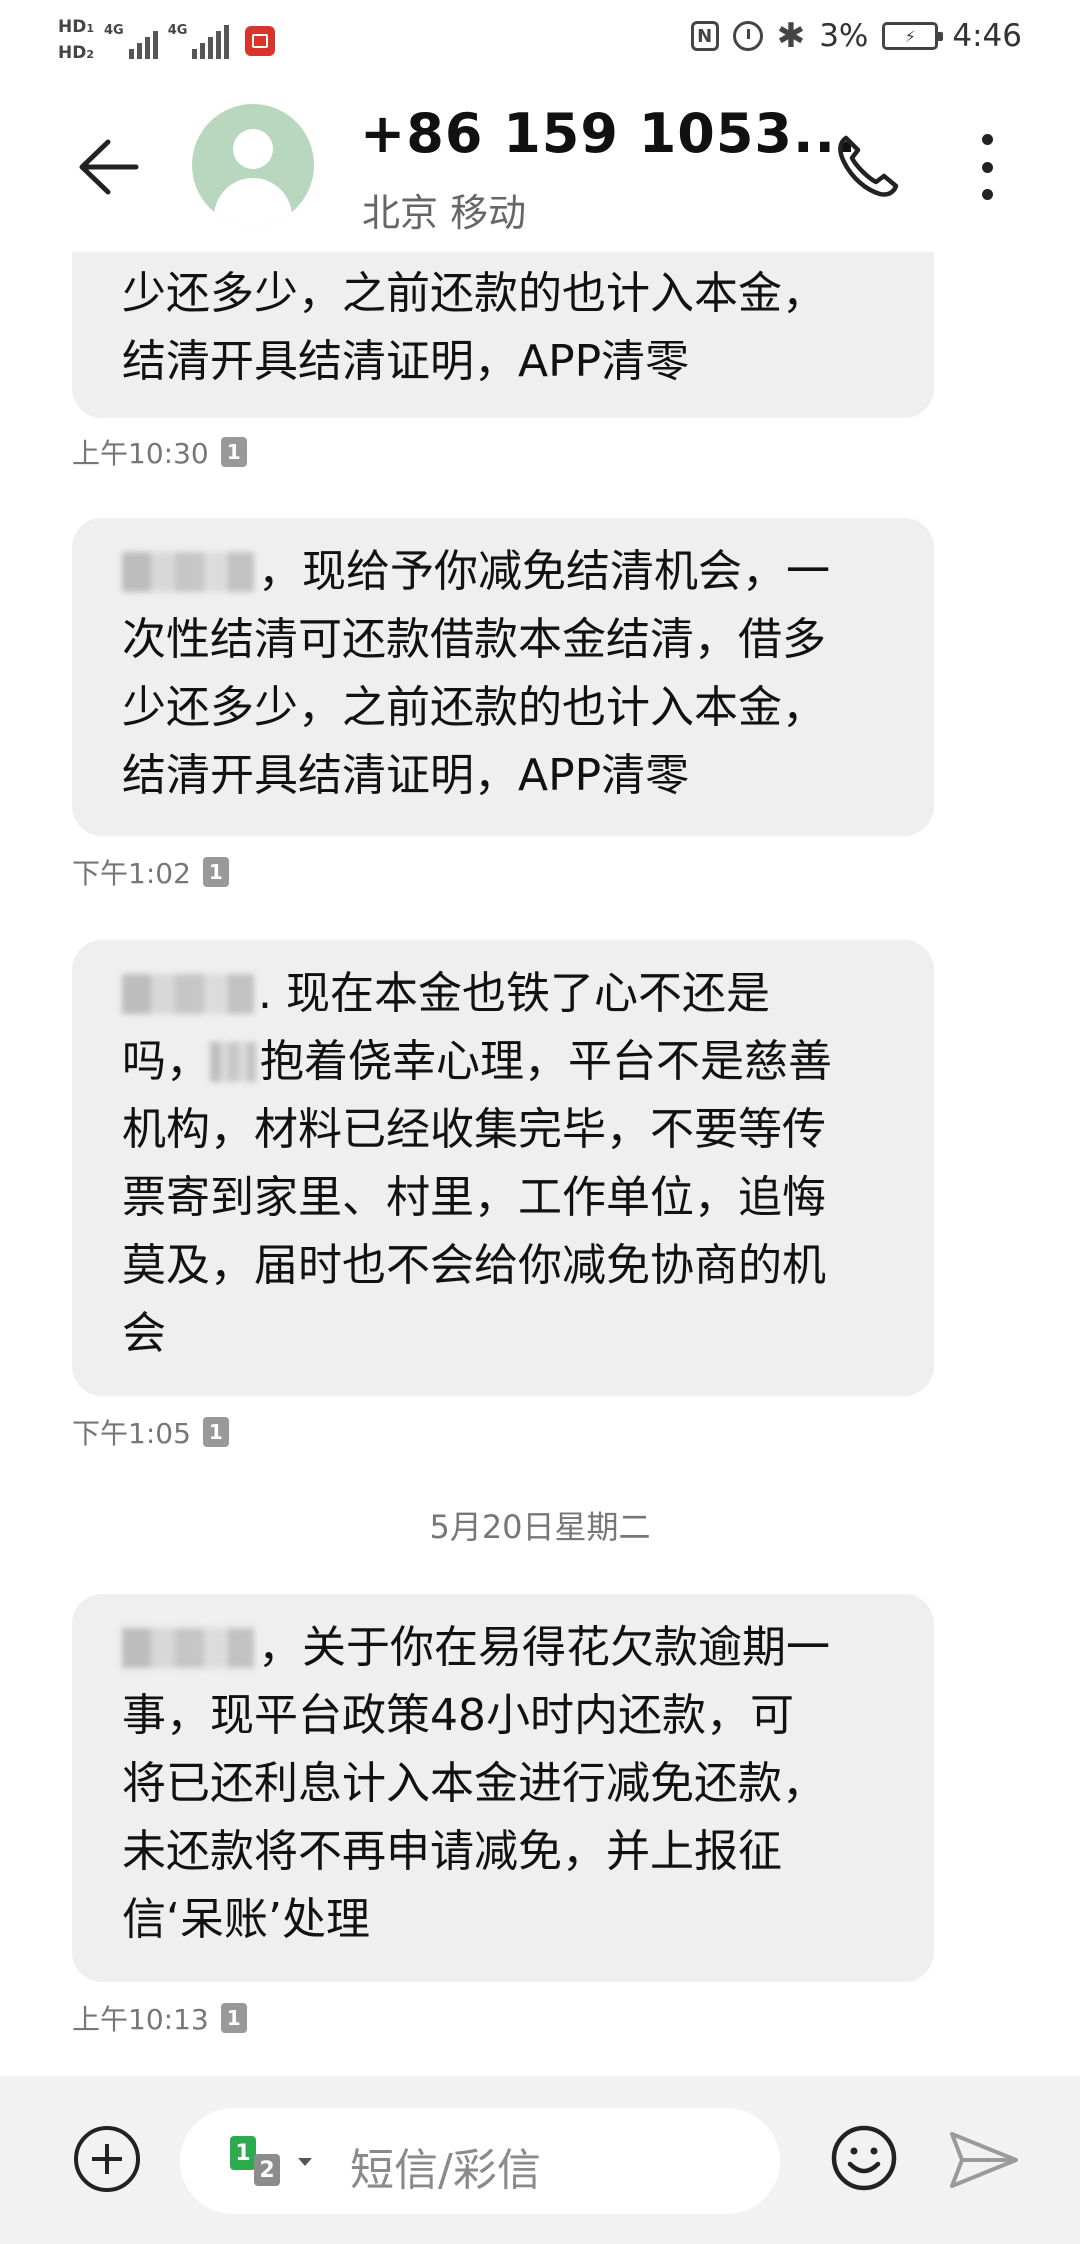 The height and width of the screenshot is (2244, 1080). I want to click on emoji-icon, so click(864, 2158).